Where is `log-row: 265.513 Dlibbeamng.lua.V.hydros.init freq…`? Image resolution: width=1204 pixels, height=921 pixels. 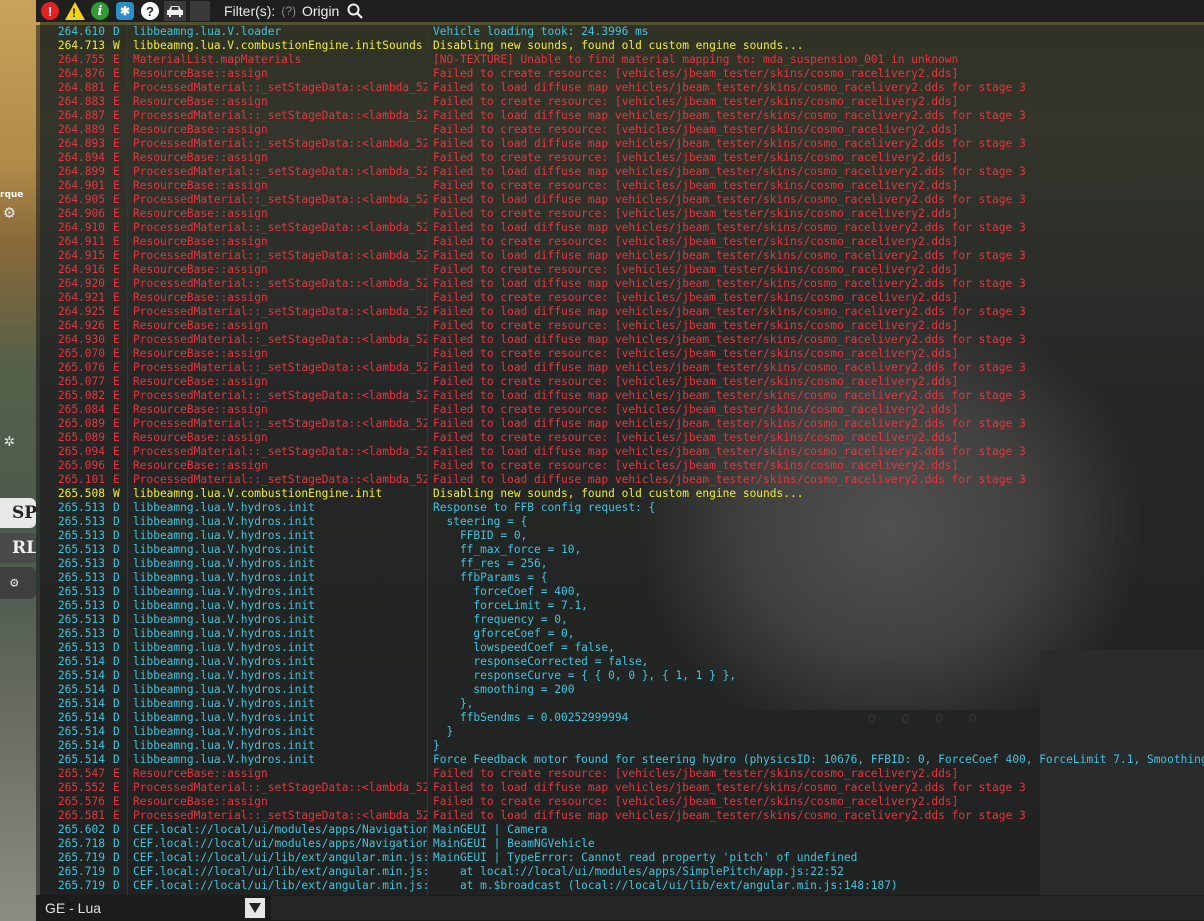 log-row: 265.513 Dlibbeamng.lua.V.hydros.init freq… is located at coordinates (620, 620).